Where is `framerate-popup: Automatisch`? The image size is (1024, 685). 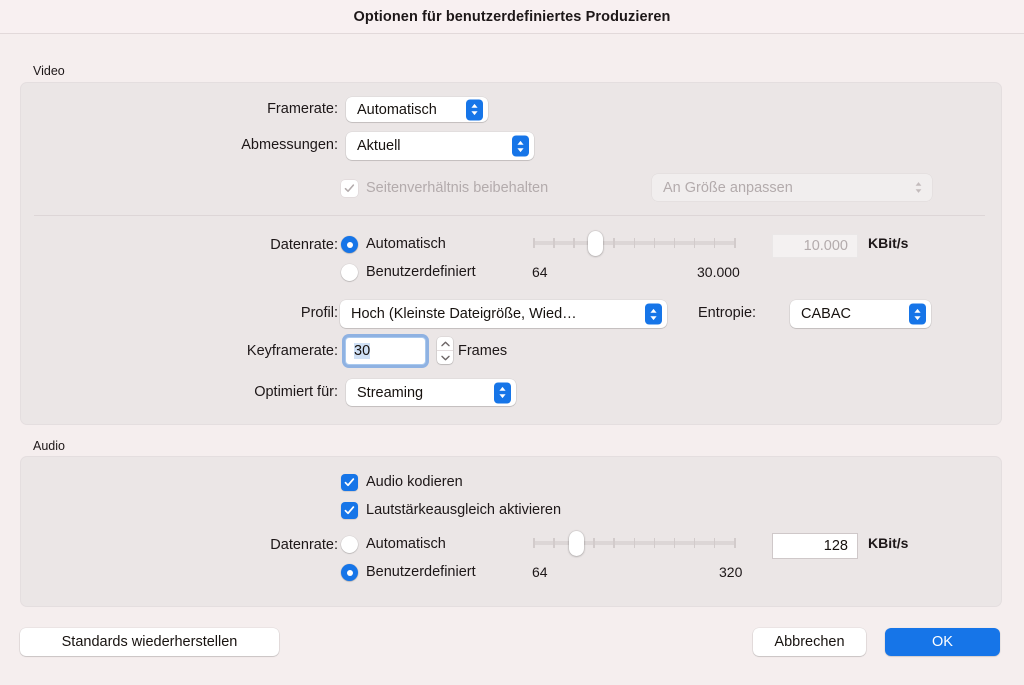
framerate-popup: Automatisch is located at coordinates (417, 109).